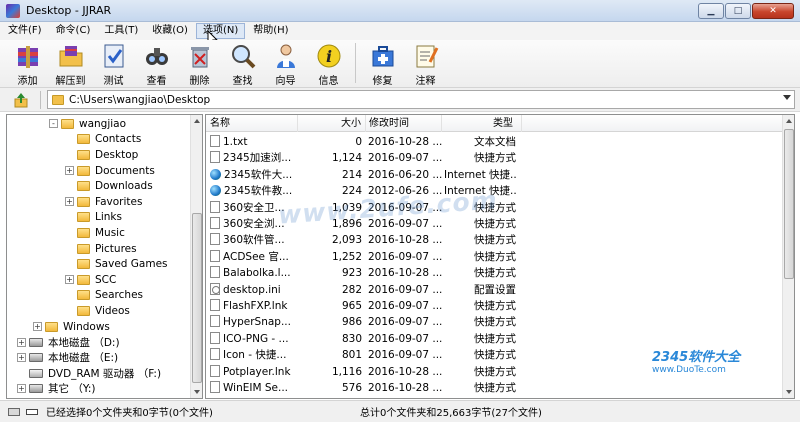 The image size is (800, 422). Describe the element at coordinates (252, 123) in the screenshot. I see `column-header-name: 名称` at that location.